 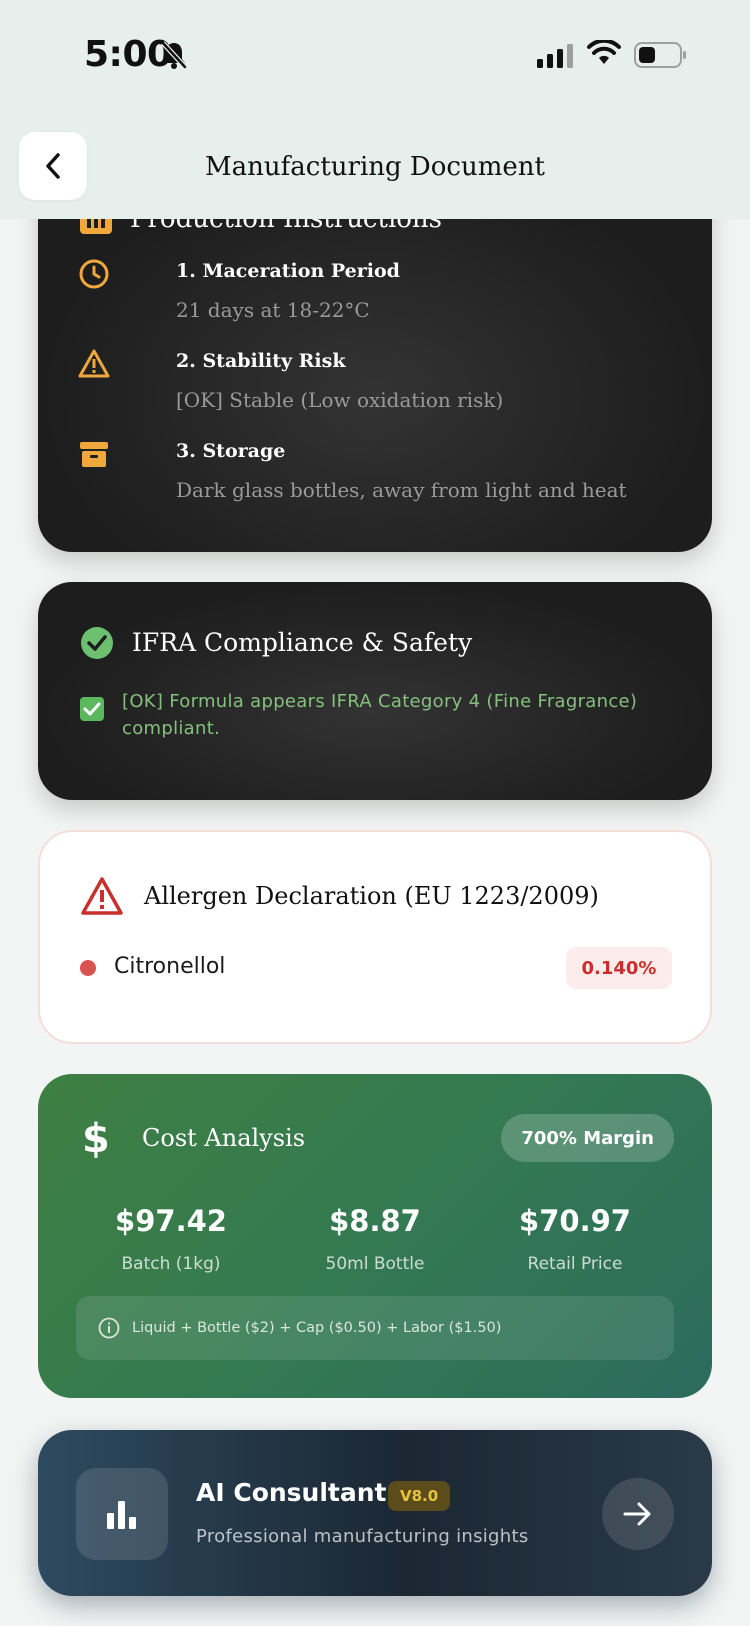 I want to click on bar-chart-icon, so click(x=121, y=1515).